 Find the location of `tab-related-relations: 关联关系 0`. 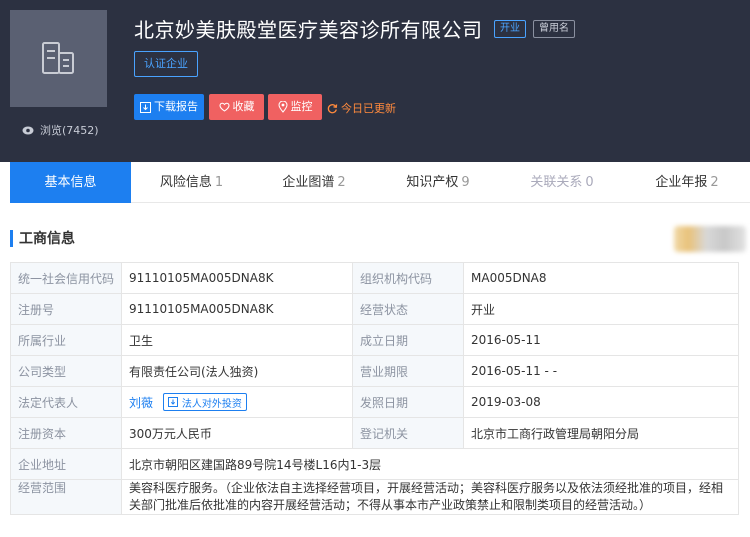

tab-related-relations: 关联关系 0 is located at coordinates (562, 182).